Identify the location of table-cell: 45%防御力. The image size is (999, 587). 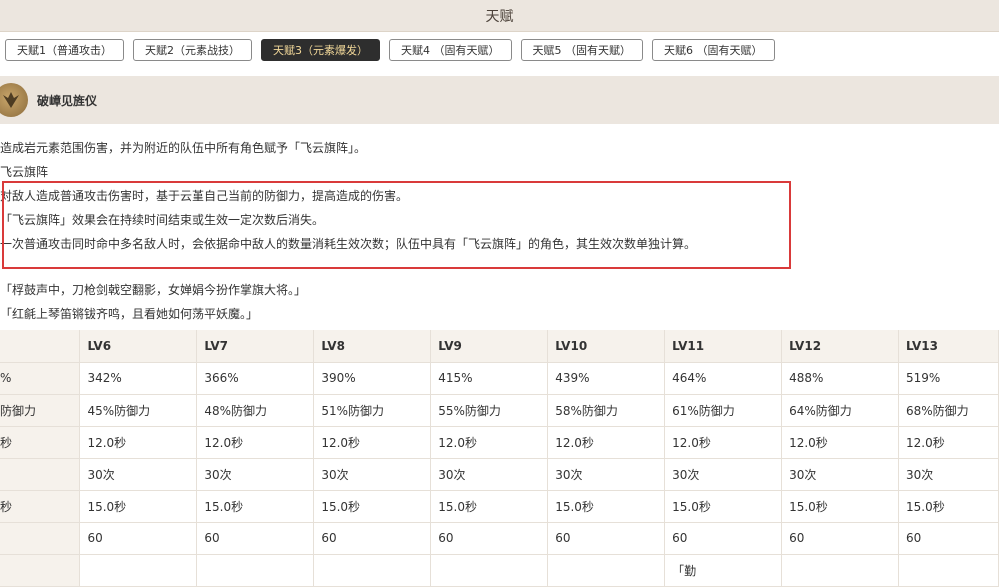
(138, 410).